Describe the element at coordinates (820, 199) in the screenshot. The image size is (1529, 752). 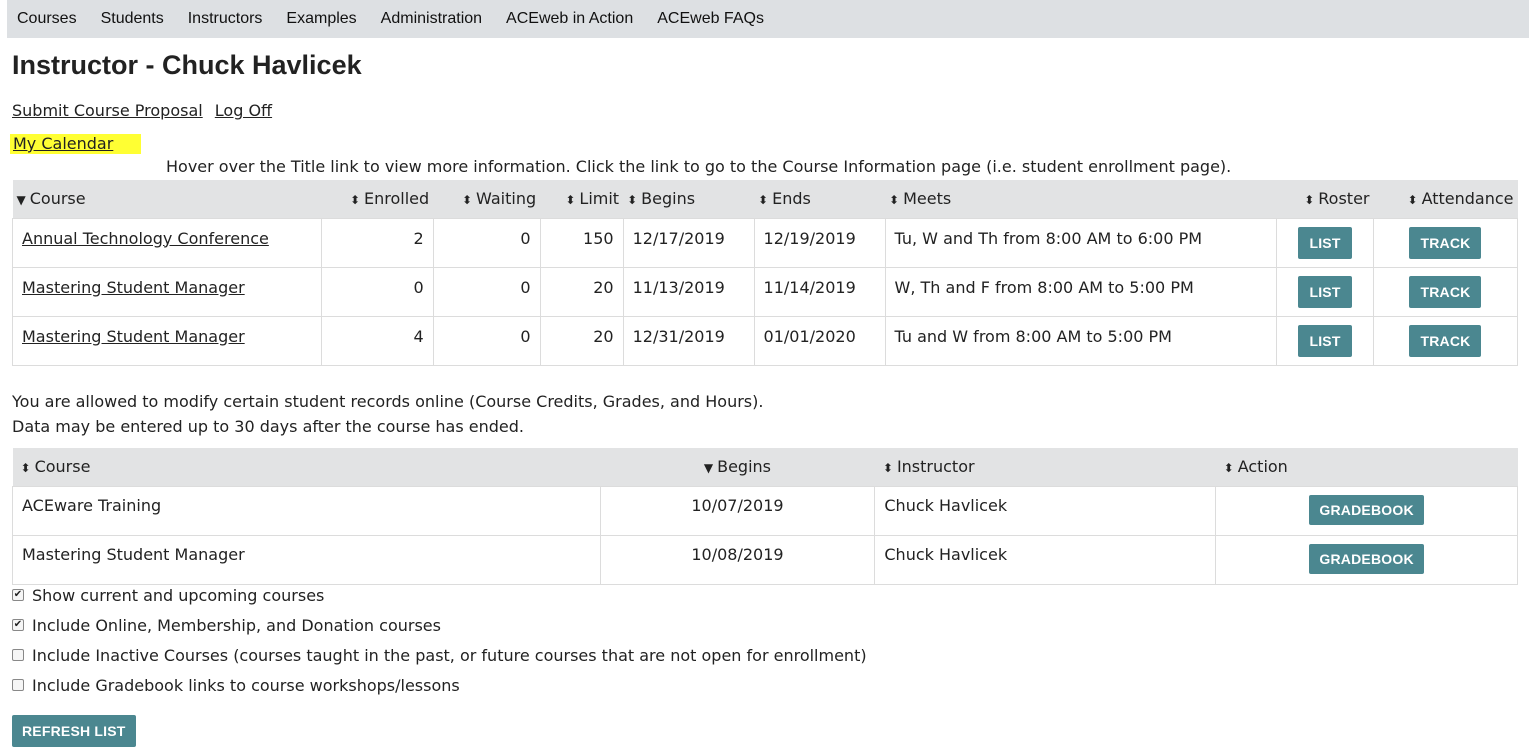
I see `col-ends: ⬍ Ends` at that location.